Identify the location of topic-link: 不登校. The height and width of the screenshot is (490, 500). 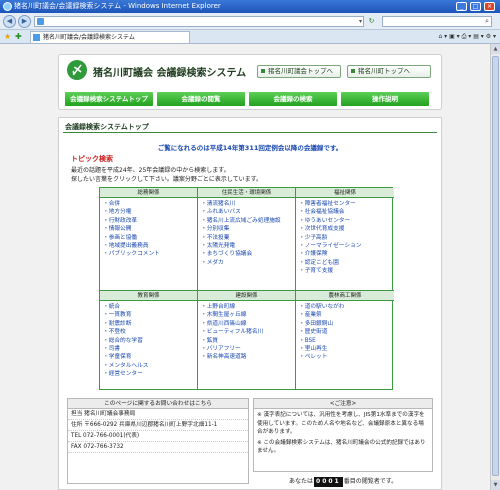
(150, 332).